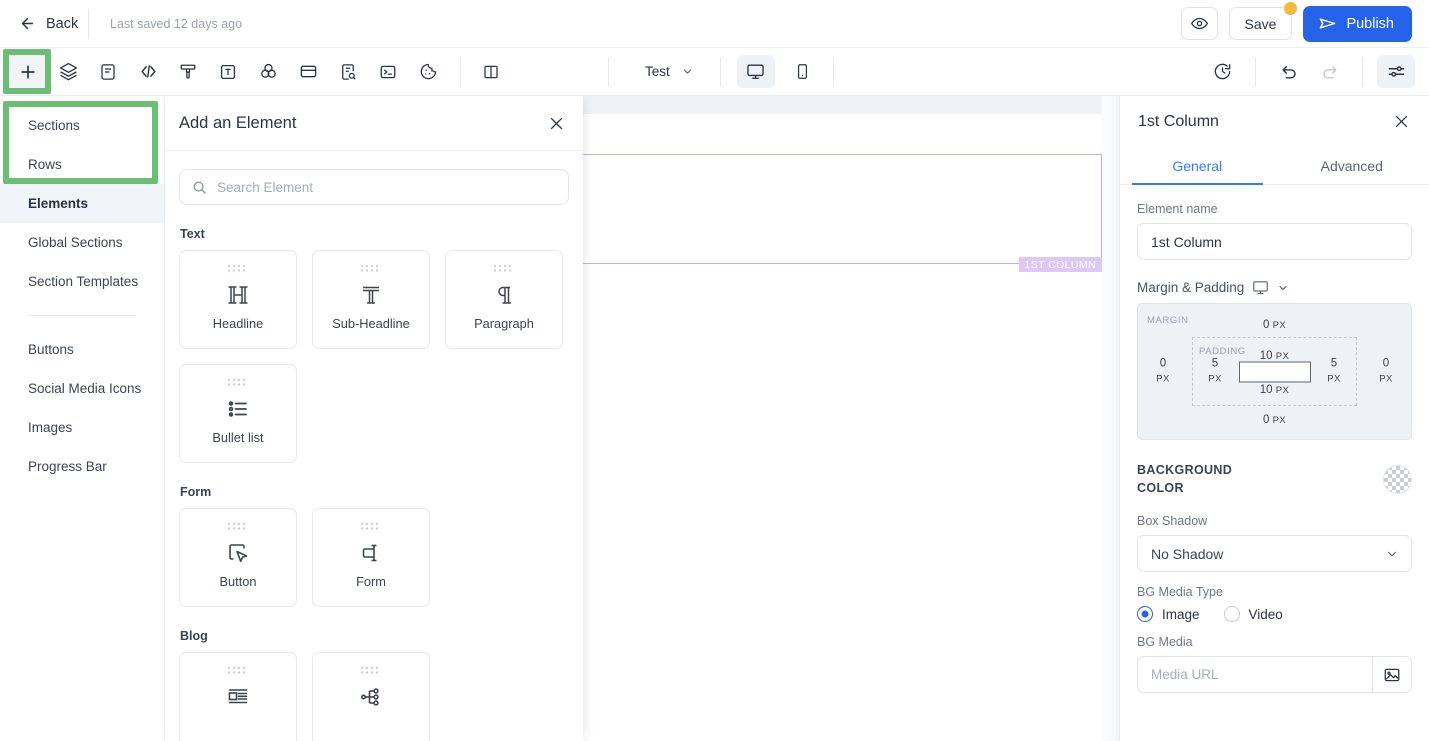 Image resolution: width=1429 pixels, height=741 pixels. I want to click on padding-left-value: 5 PX, so click(1215, 371).